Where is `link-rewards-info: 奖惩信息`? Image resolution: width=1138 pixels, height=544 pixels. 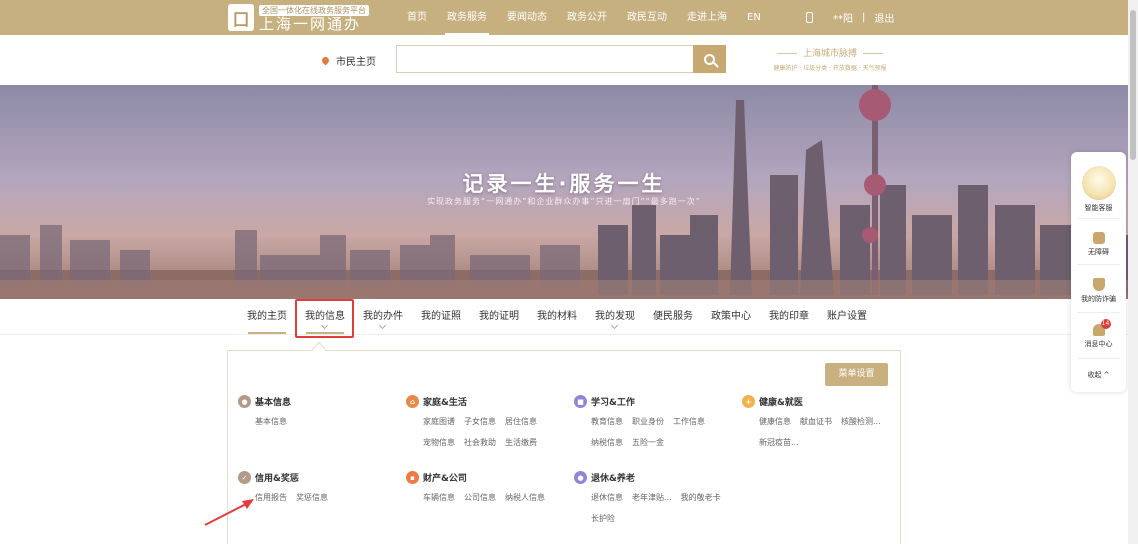
link-rewards-info: 奖惩信息 is located at coordinates (312, 497).